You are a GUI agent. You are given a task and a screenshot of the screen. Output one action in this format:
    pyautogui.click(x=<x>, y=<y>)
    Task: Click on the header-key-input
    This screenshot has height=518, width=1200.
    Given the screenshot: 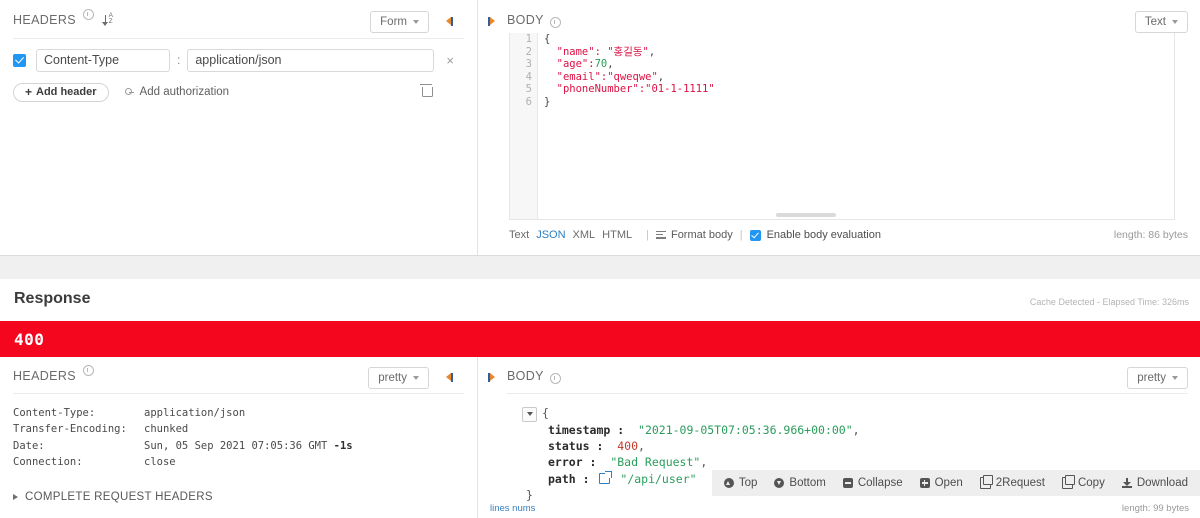 What is the action you would take?
    pyautogui.click(x=103, y=60)
    